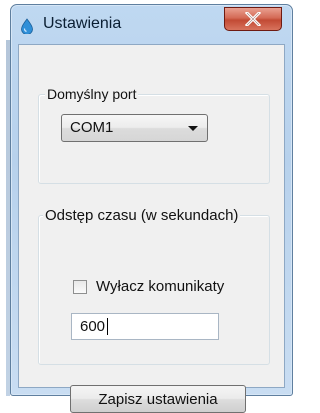 This screenshot has height=413, width=320. Describe the element at coordinates (82, 23) in the screenshot. I see `window-title: Ustawienia` at that location.